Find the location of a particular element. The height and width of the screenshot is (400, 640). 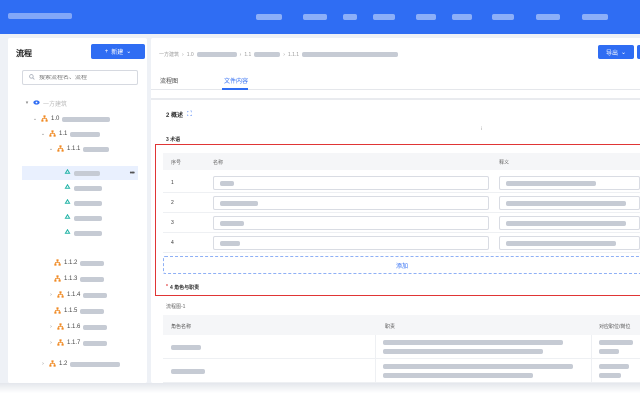

col-header-name: 名称 is located at coordinates (218, 163).